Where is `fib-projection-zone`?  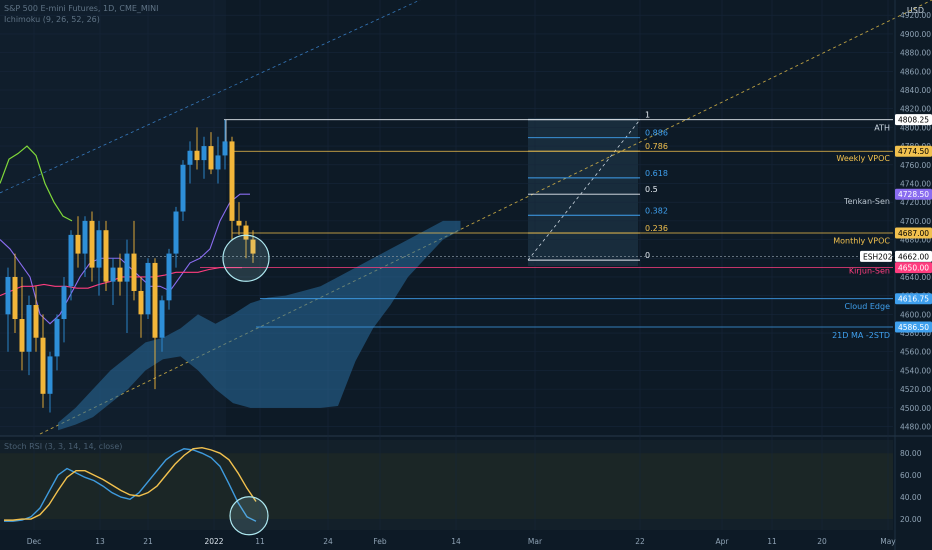 fib-projection-zone is located at coordinates (583, 192).